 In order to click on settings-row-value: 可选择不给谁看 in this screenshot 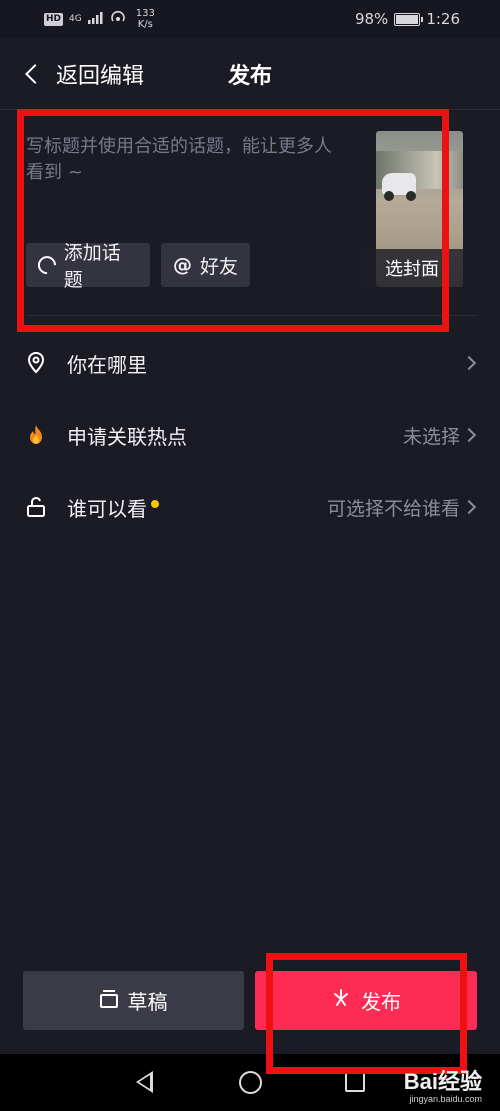, I will do `click(393, 508)`.